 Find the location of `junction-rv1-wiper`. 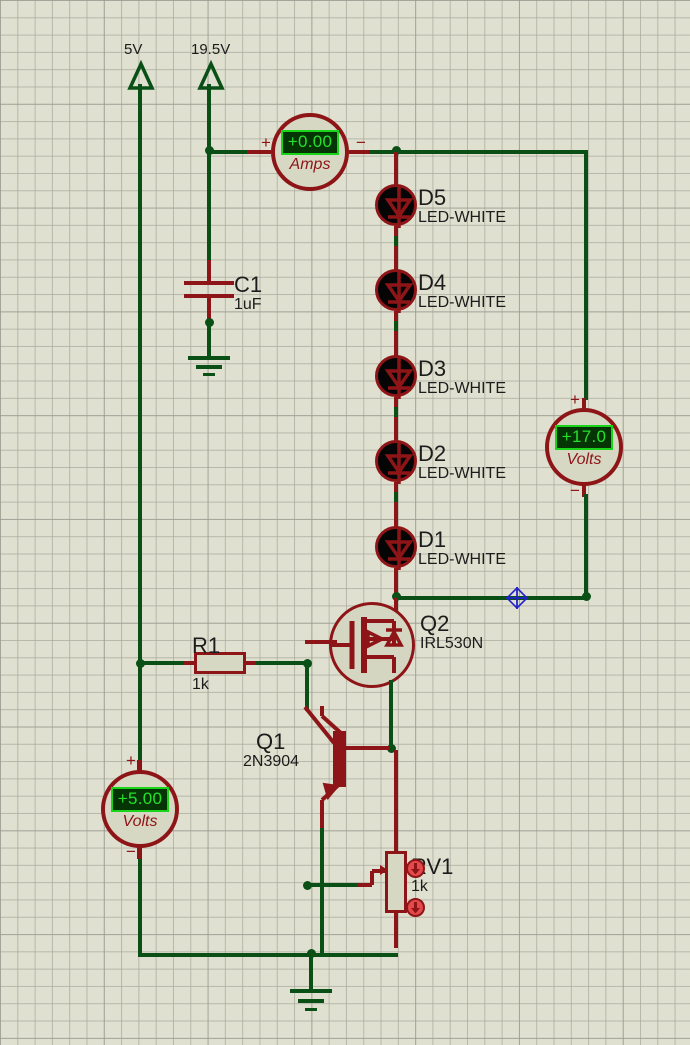

junction-rv1-wiper is located at coordinates (307, 885).